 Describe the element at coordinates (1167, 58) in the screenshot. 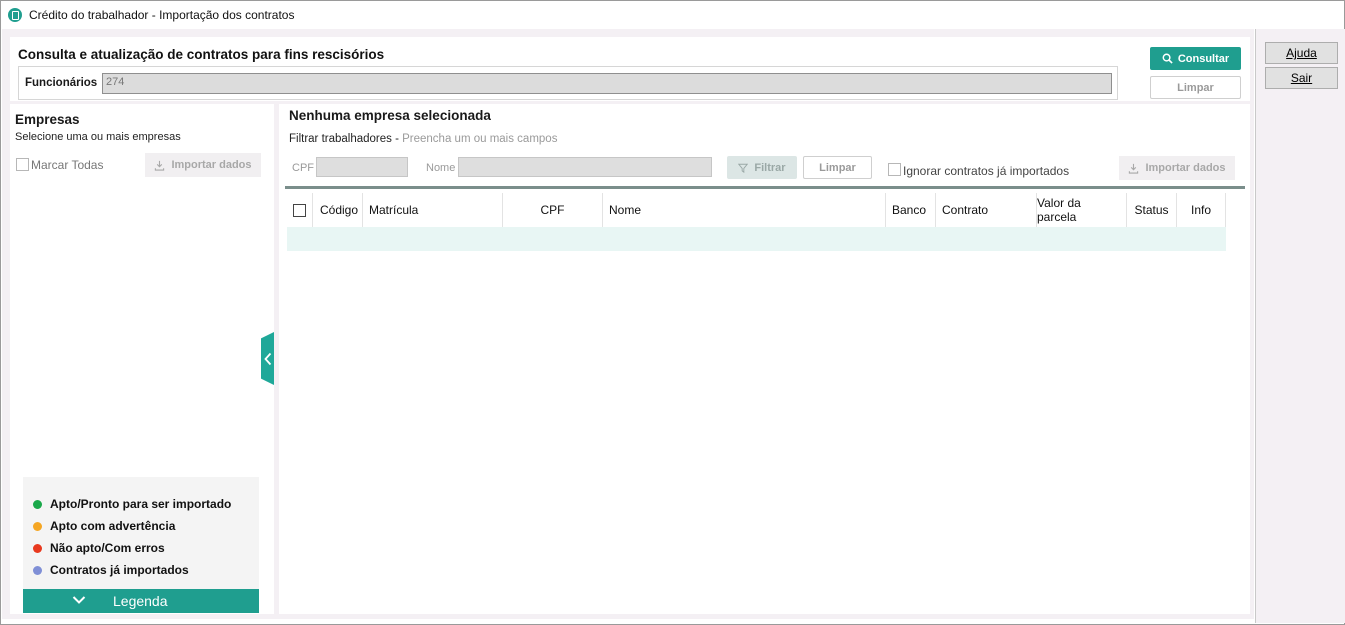

I see `search-icon` at that location.